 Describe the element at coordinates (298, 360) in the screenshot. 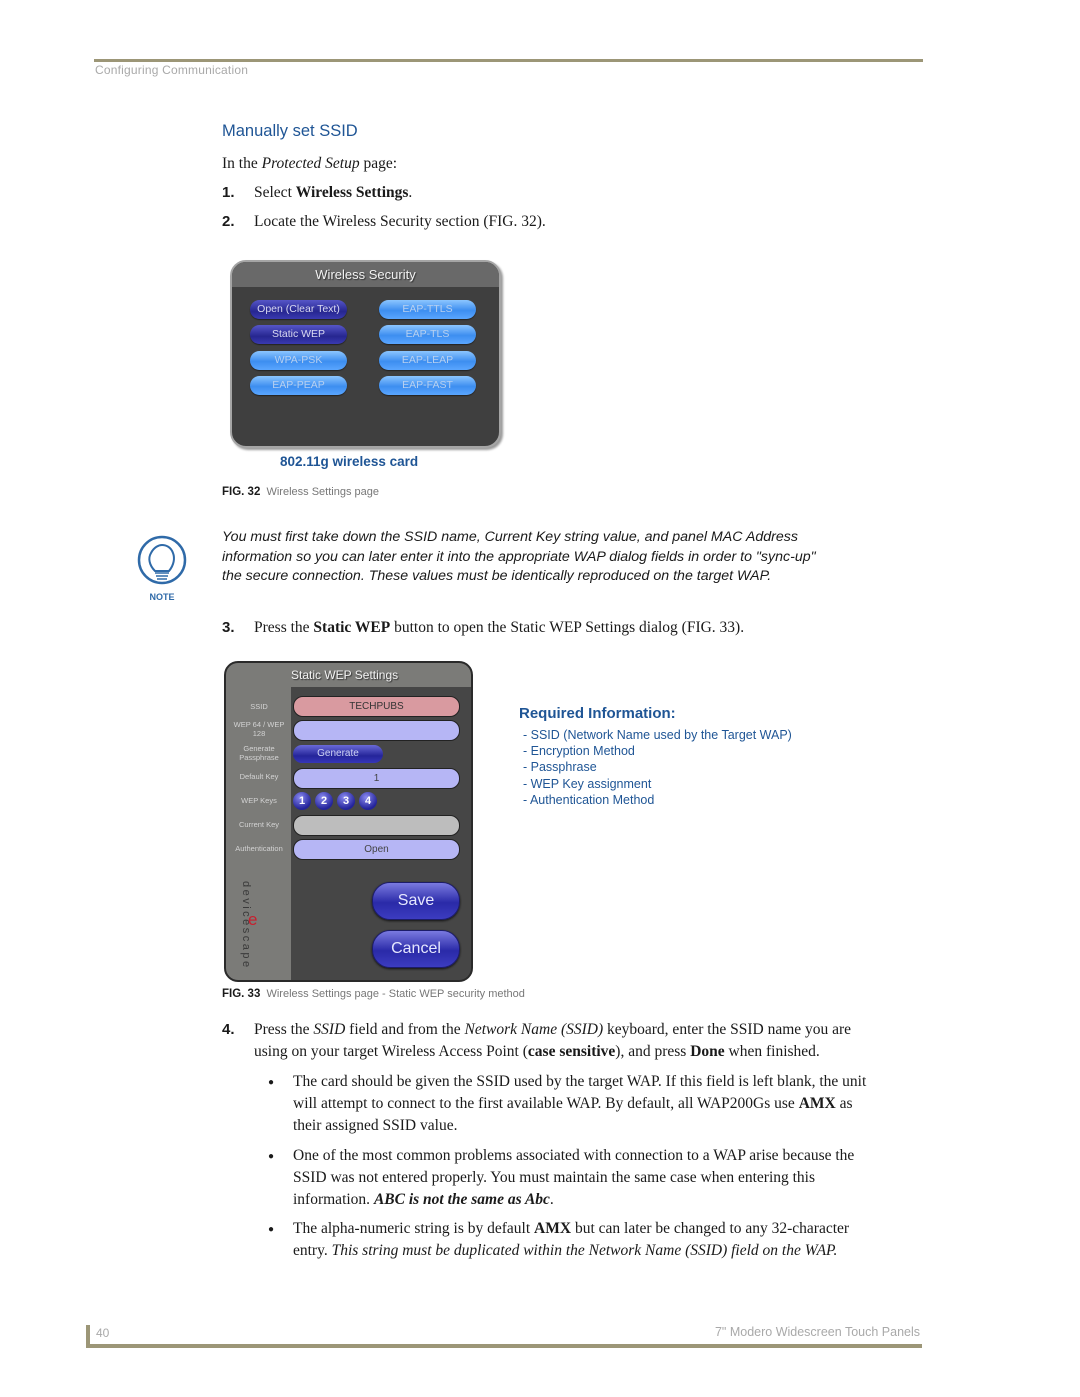

I see `wpa-psk-button: WPA-PSK` at that location.